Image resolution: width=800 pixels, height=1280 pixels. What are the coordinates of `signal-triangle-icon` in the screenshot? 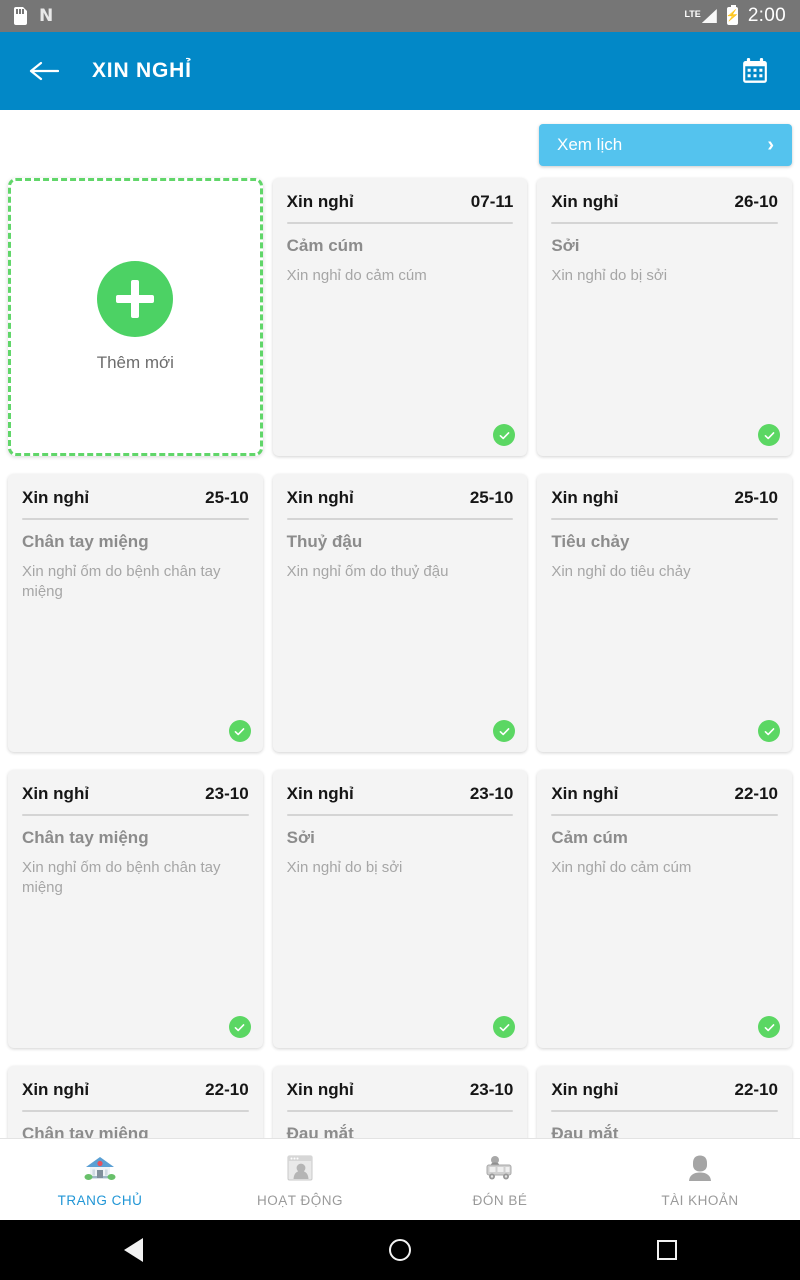 It's located at (709, 16).